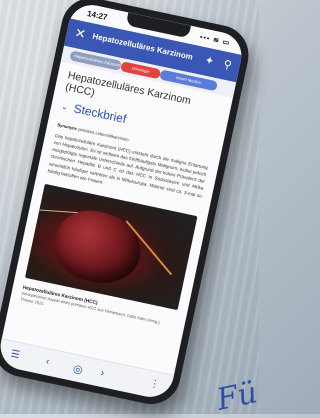  Describe the element at coordinates (227, 64) in the screenshot. I see `search-icon: ⚲` at that location.